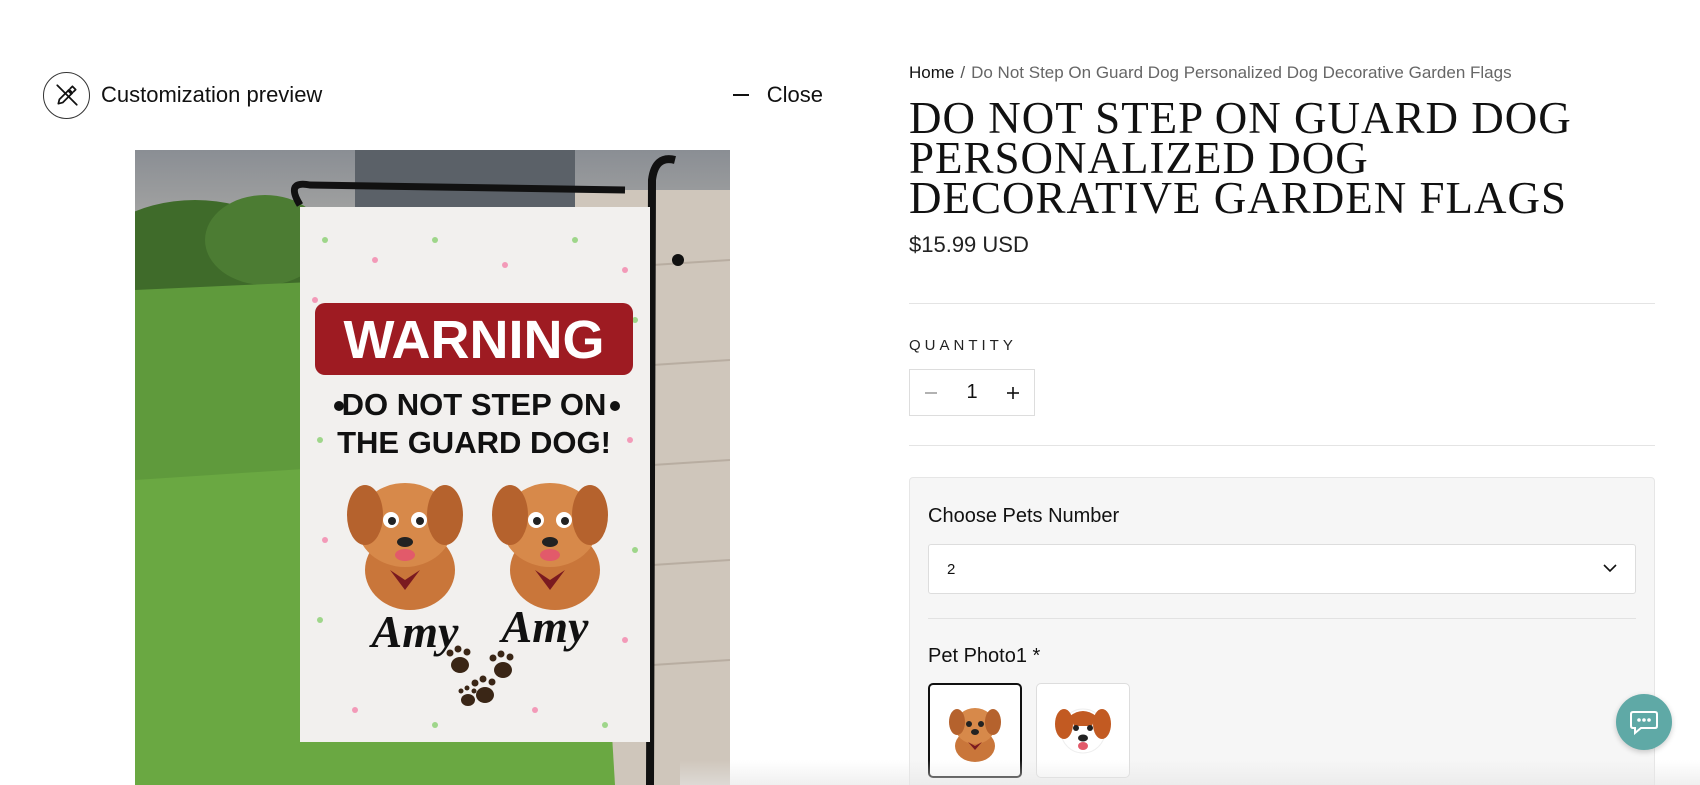 This screenshot has height=785, width=1700. I want to click on flag-name-left: Amy, so click(414, 631).